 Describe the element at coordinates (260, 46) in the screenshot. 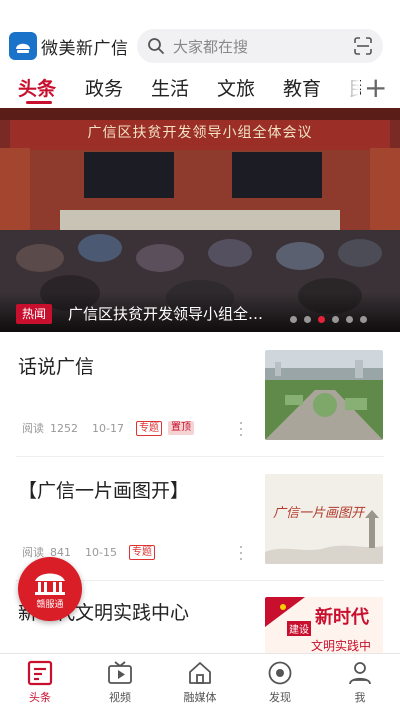

I see `search-bar: 大家都在搜` at that location.